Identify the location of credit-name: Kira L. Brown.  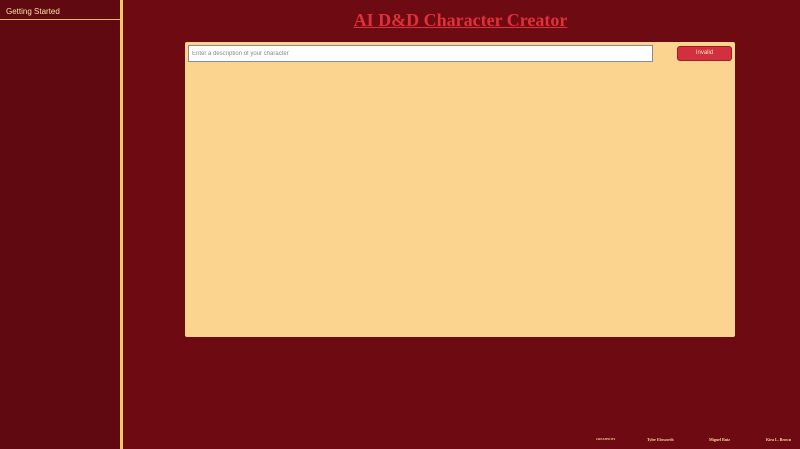
(779, 439).